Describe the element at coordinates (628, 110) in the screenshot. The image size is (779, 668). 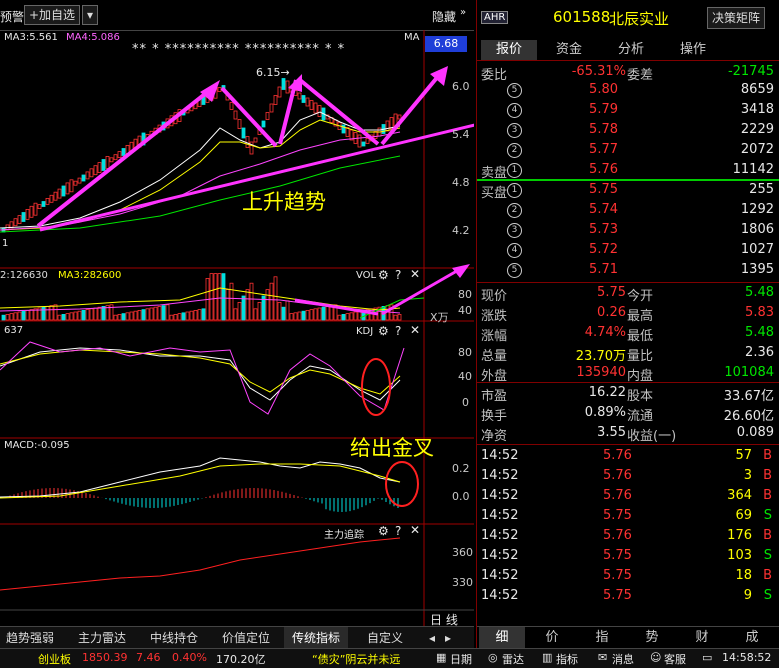
I see `ask-row: 4 5.79 3418` at that location.